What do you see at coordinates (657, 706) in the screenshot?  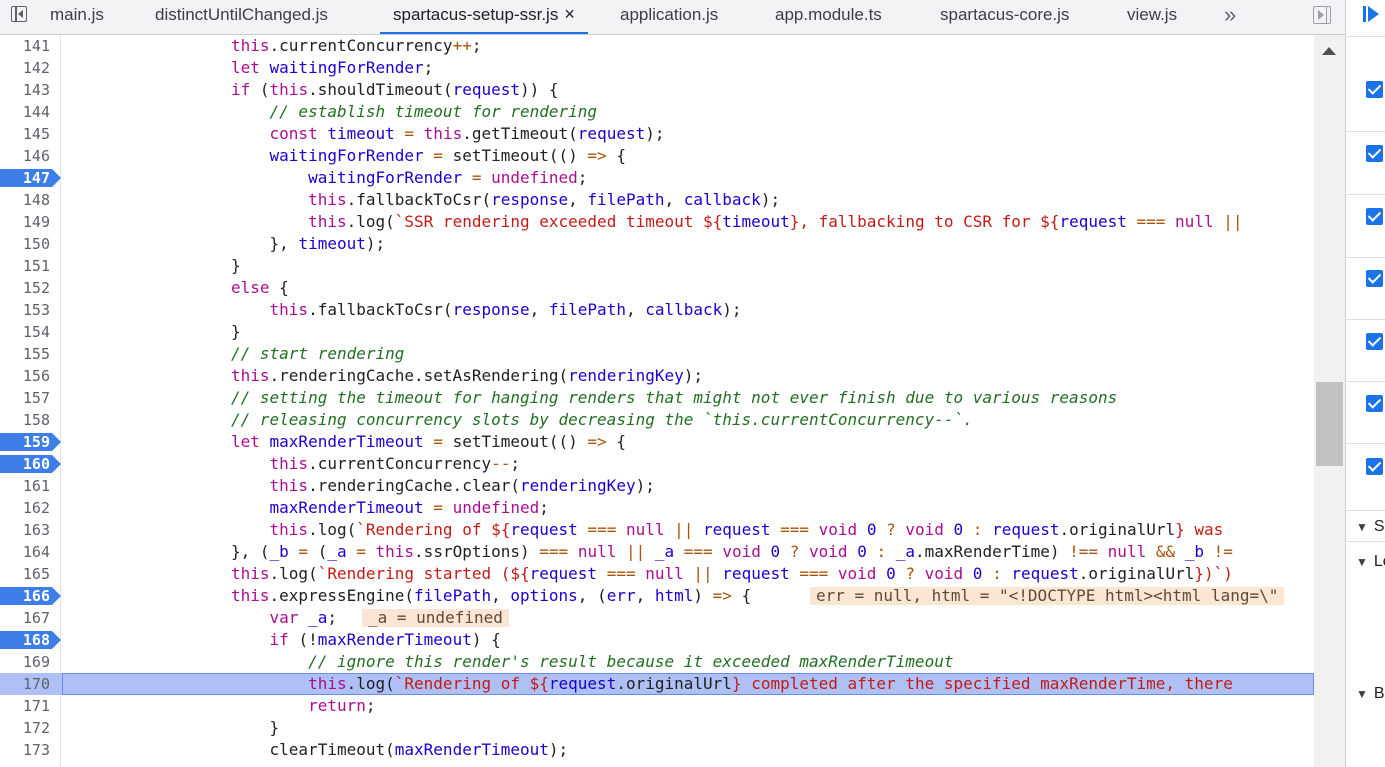 I see `code-line: 171 return;` at bounding box center [657, 706].